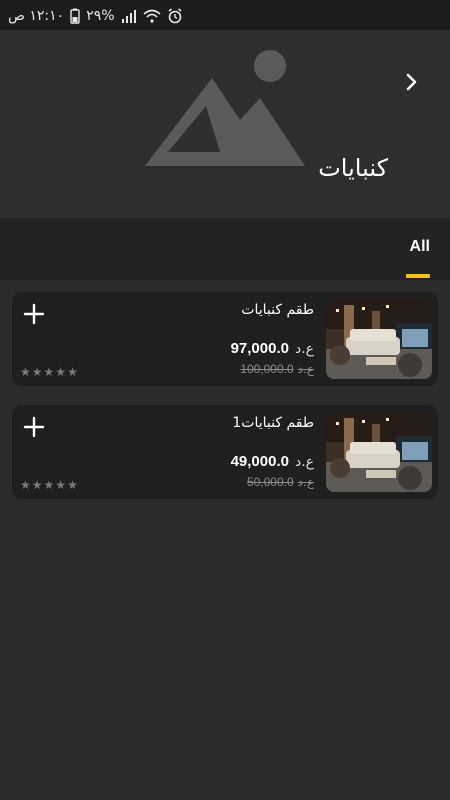 The height and width of the screenshot is (800, 450). Describe the element at coordinates (36, 16) in the screenshot. I see `clock: ١٢:١٠ ص` at that location.